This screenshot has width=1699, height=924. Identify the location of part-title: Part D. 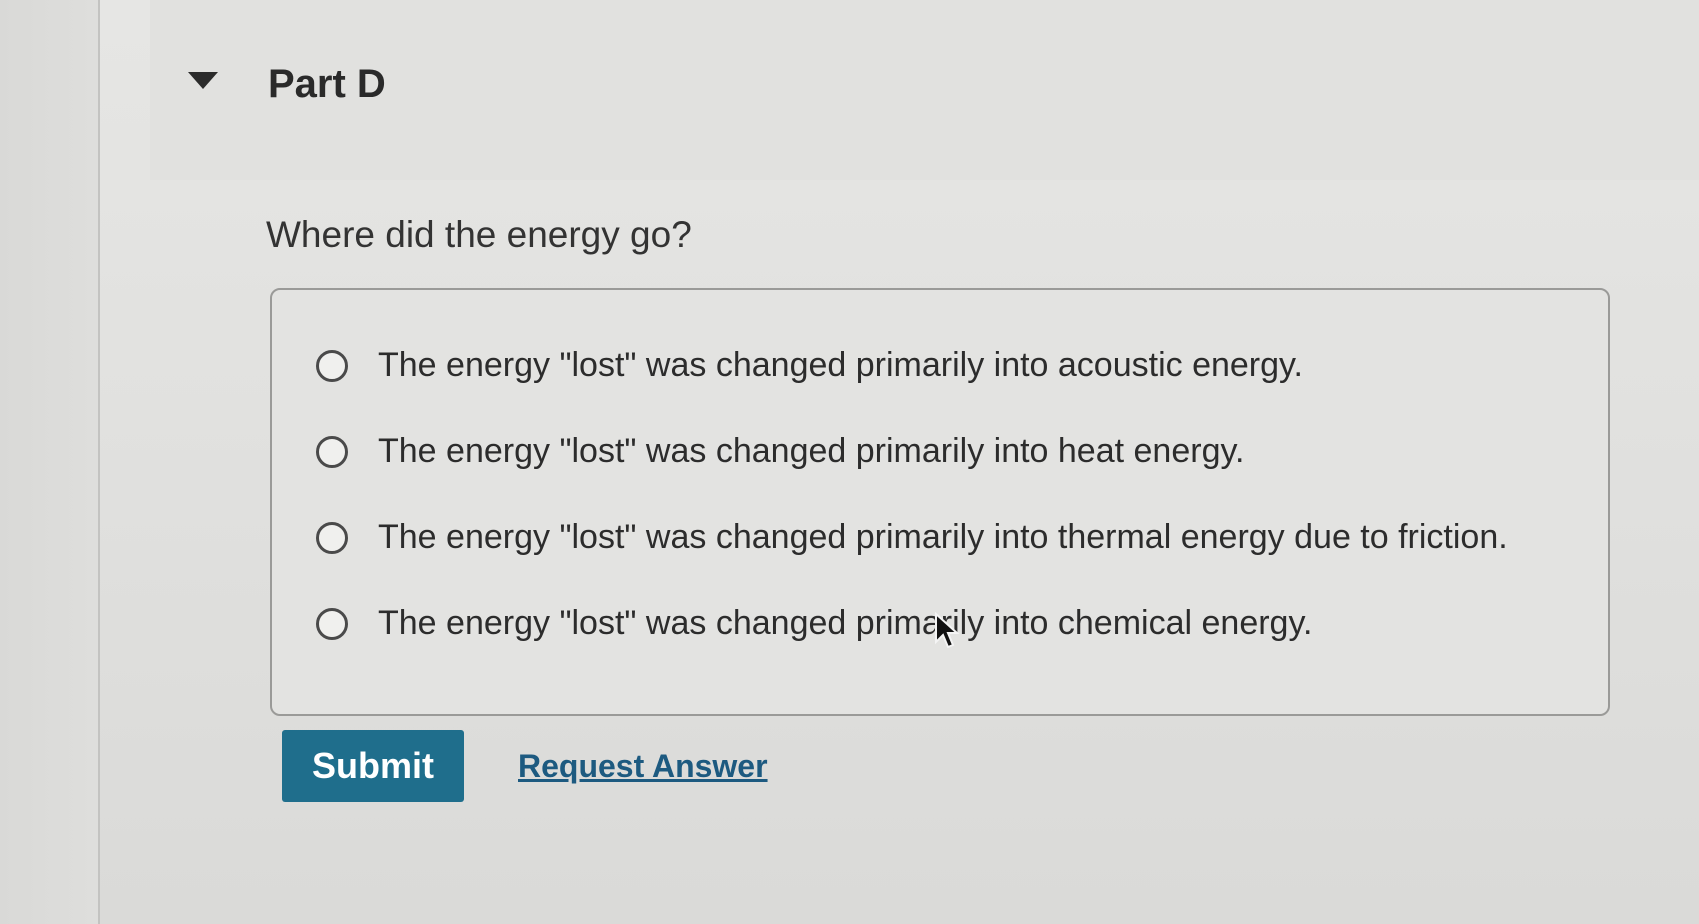
(327, 84).